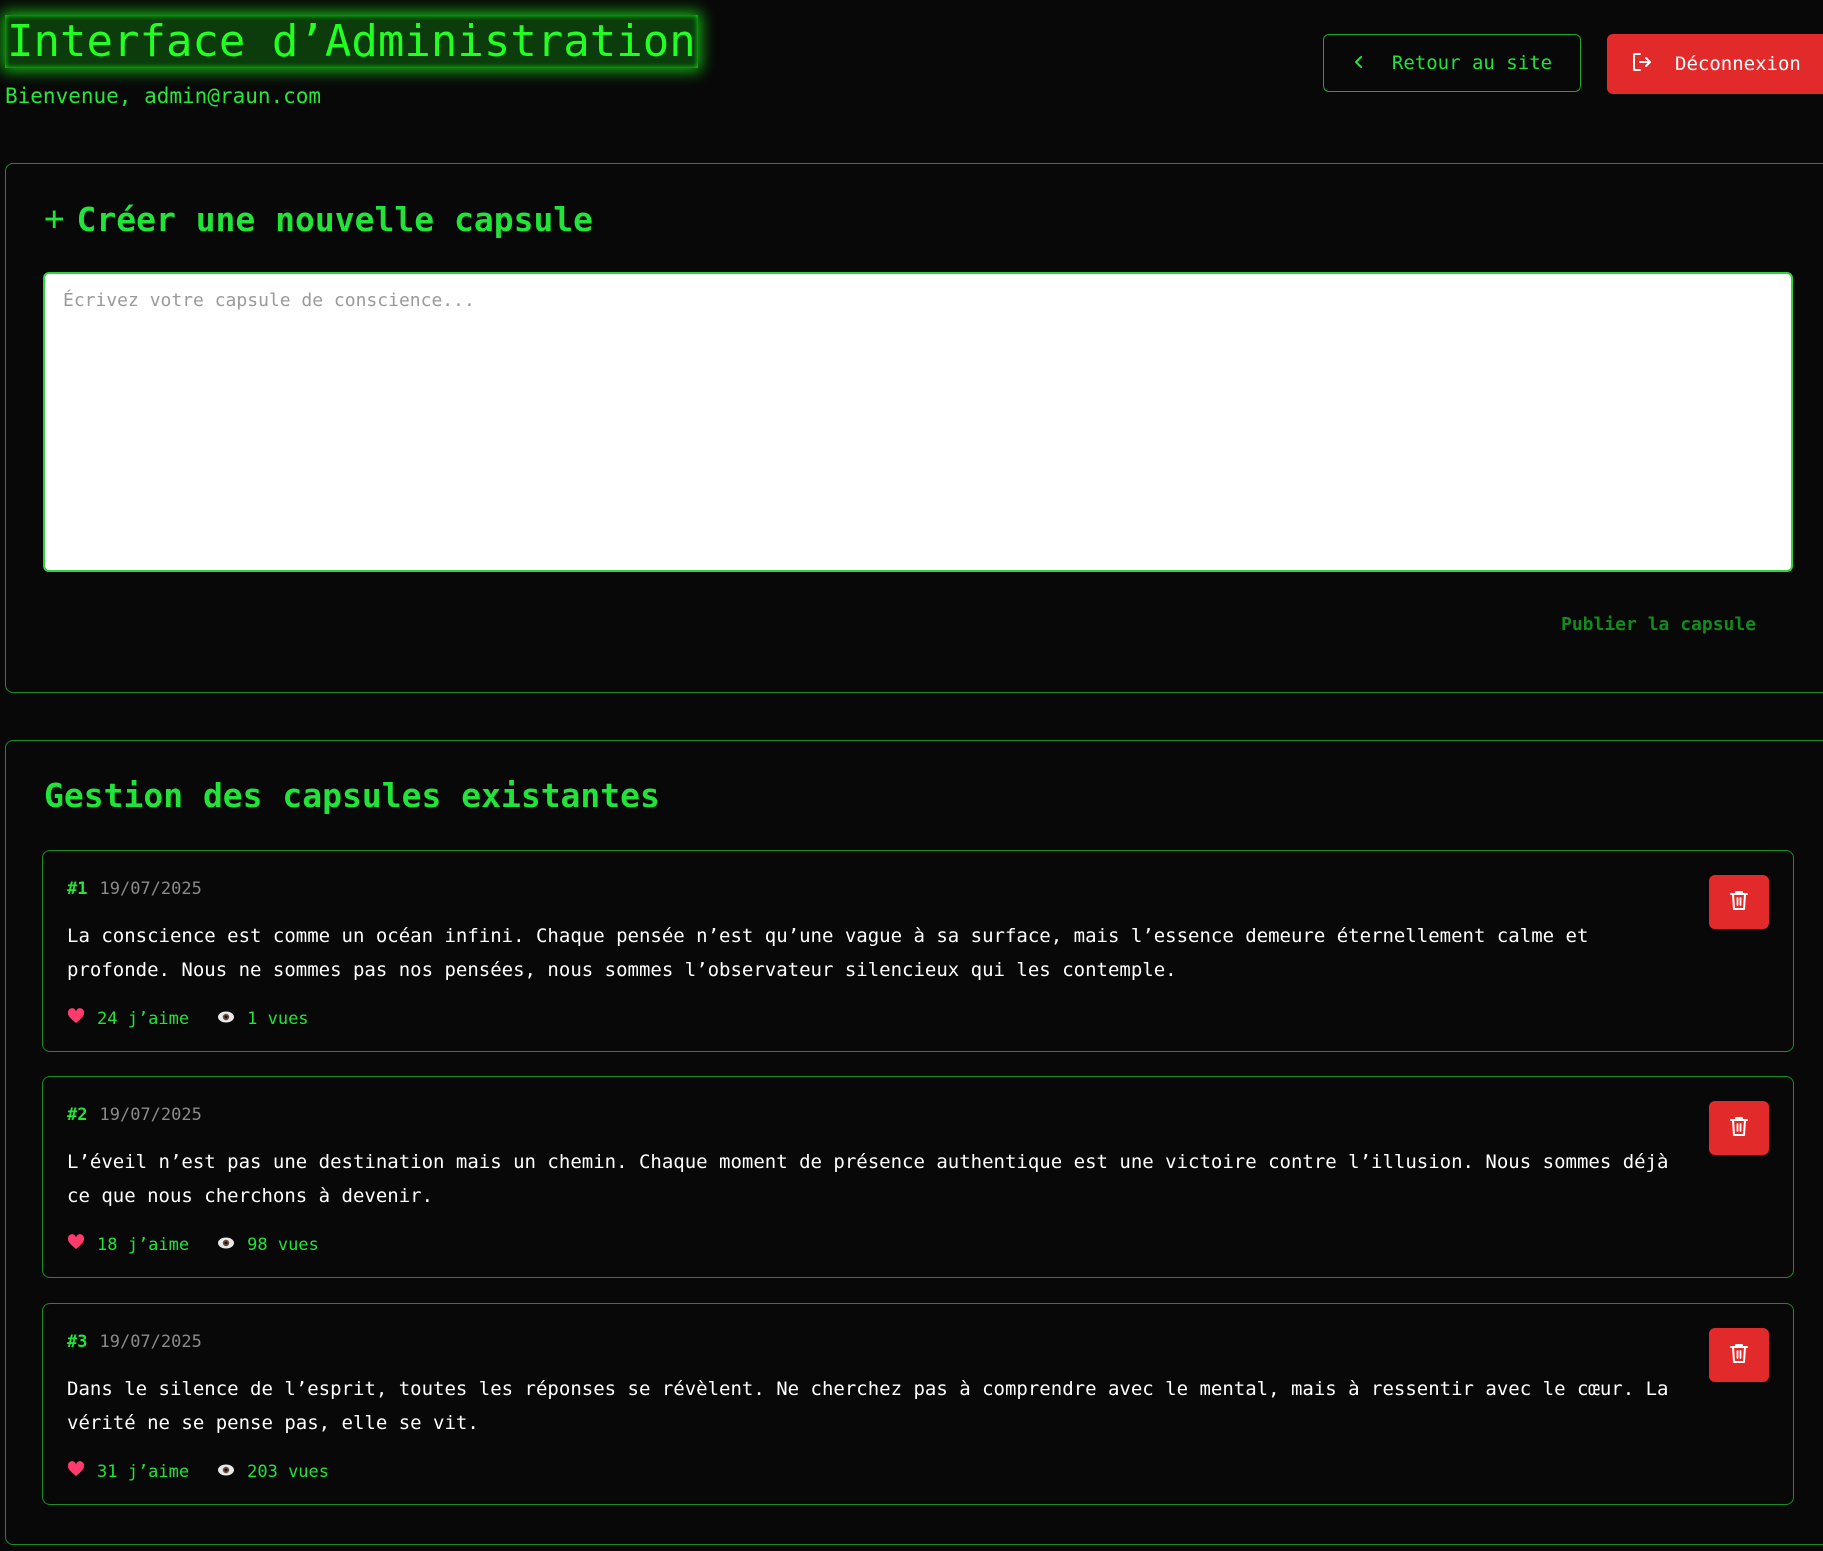 The height and width of the screenshot is (1551, 1823). What do you see at coordinates (143, 1244) in the screenshot?
I see `likes-count: 18 j’aime` at bounding box center [143, 1244].